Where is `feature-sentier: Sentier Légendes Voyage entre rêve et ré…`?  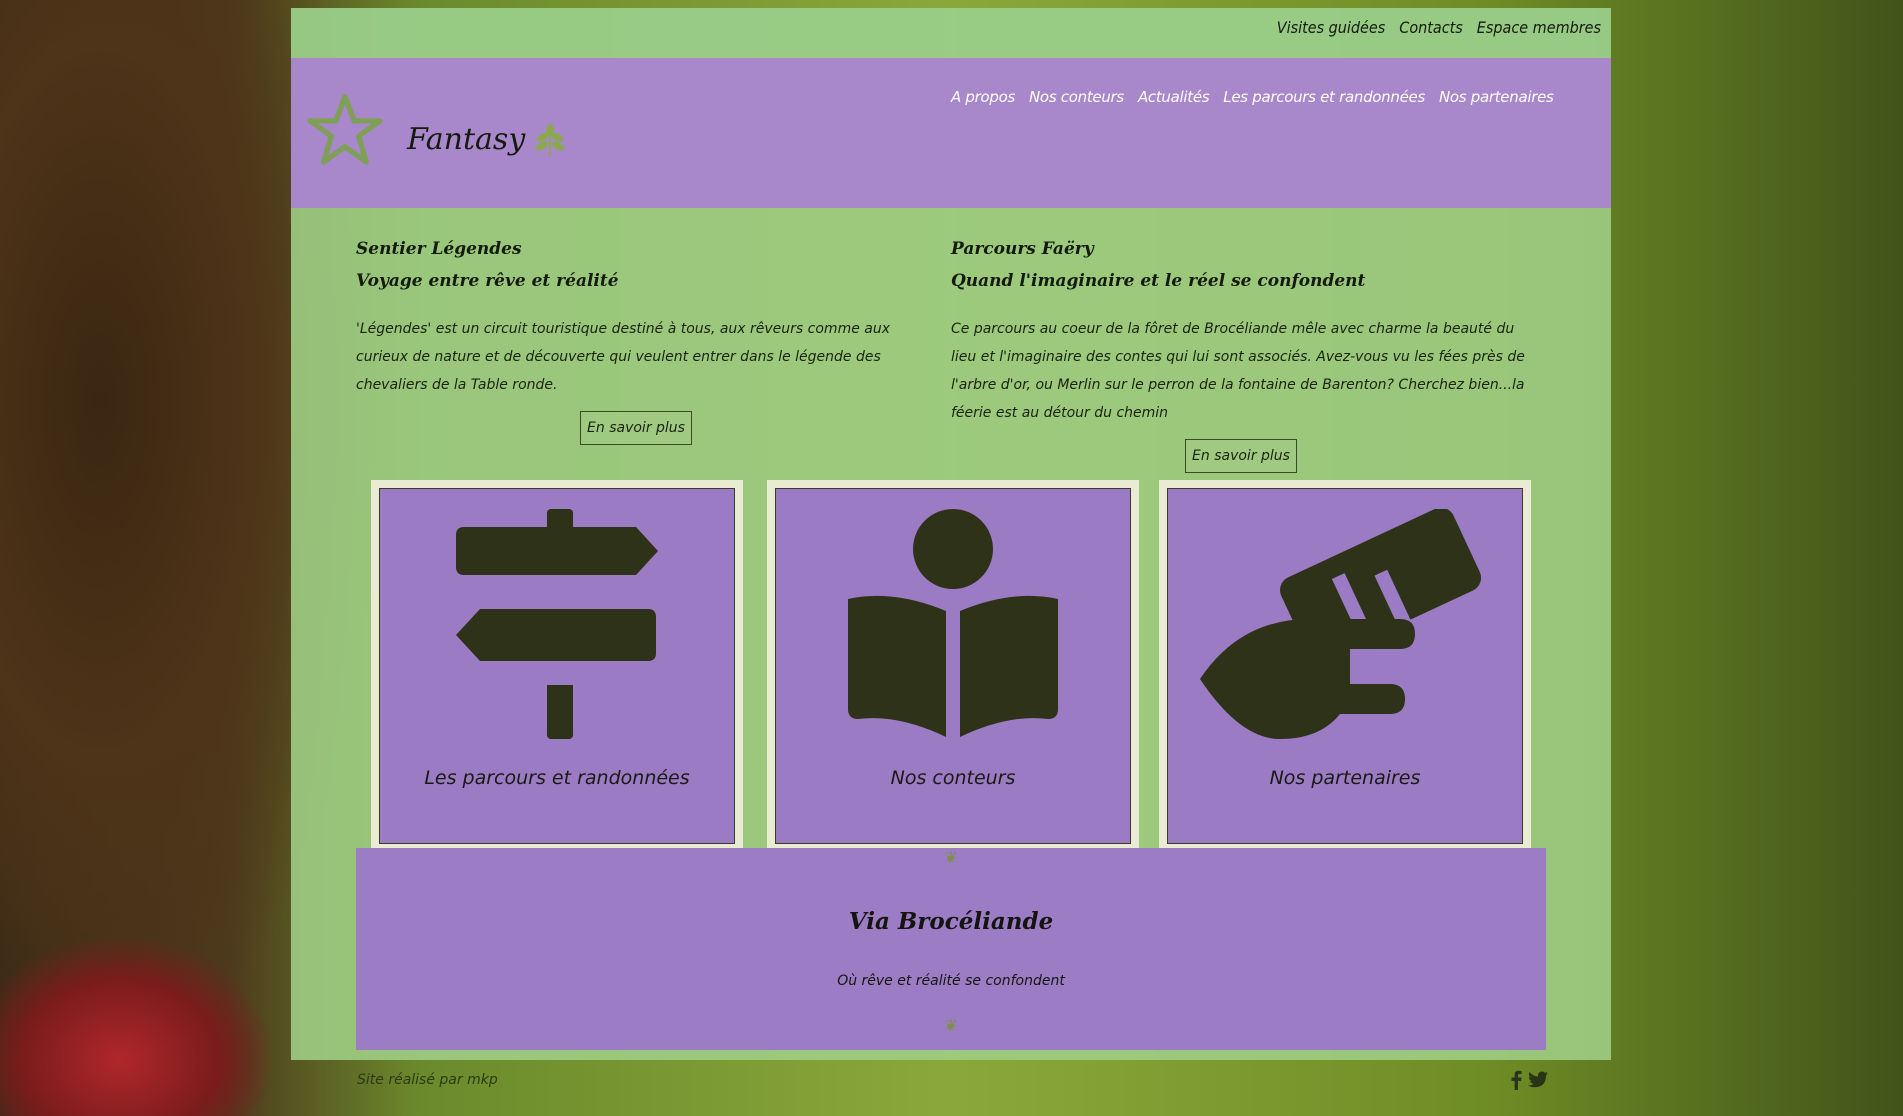
feature-sentier: Sentier Légendes Voyage entre rêve et ré… is located at coordinates (636, 339).